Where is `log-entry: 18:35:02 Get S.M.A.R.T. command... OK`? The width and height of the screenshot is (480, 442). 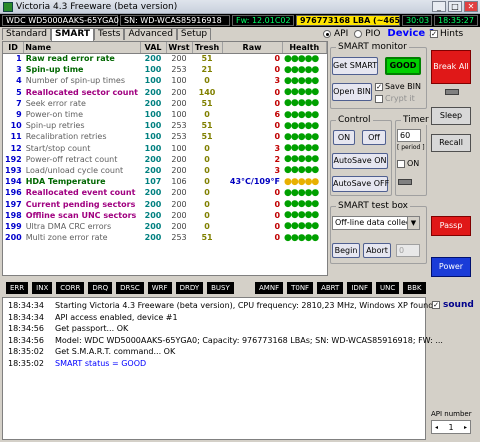
log-entry: 18:35:02 Get S.M.A.R.T. command... OK is located at coordinates (214, 352).